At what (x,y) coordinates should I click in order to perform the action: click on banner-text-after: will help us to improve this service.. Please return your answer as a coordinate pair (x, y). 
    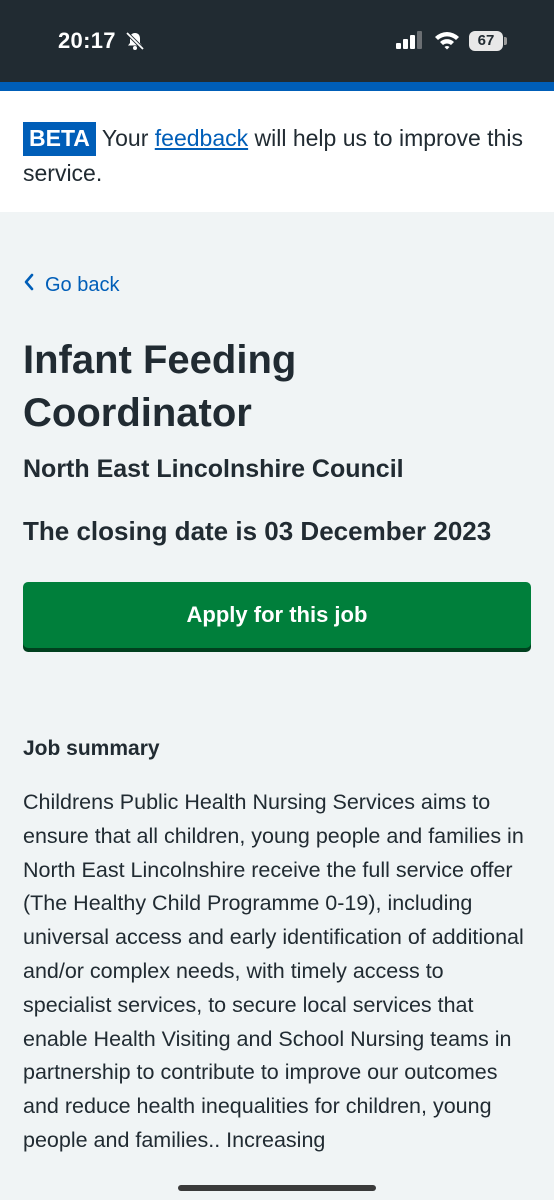
    Looking at the image, I should click on (273, 155).